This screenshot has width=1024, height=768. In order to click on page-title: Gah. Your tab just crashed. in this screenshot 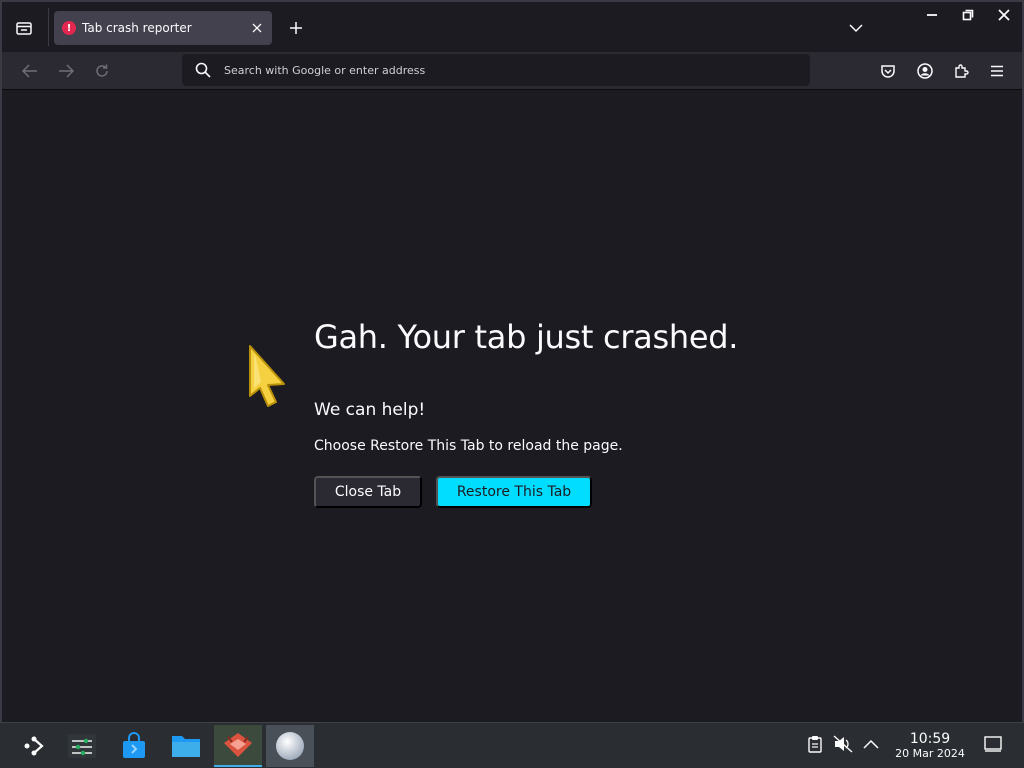, I will do `click(526, 337)`.